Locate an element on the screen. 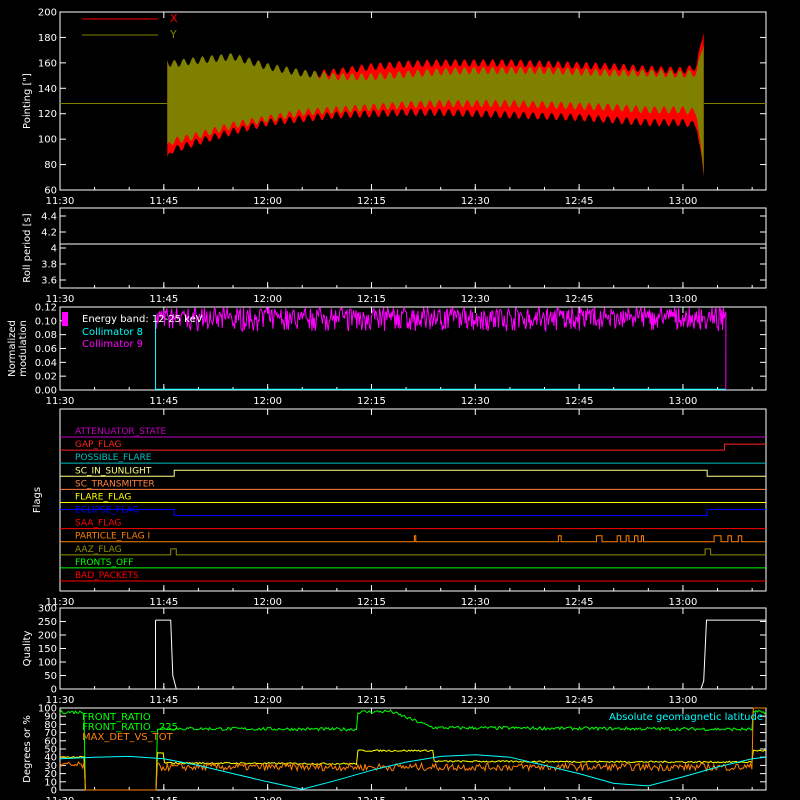 The height and width of the screenshot is (800, 800). flag-label: SAA_FLAG is located at coordinates (98, 524).